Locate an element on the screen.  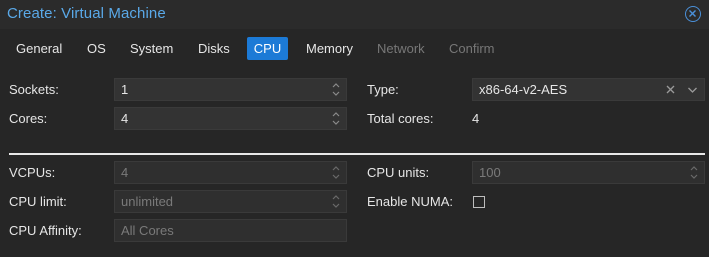
tab-system: System is located at coordinates (151, 48).